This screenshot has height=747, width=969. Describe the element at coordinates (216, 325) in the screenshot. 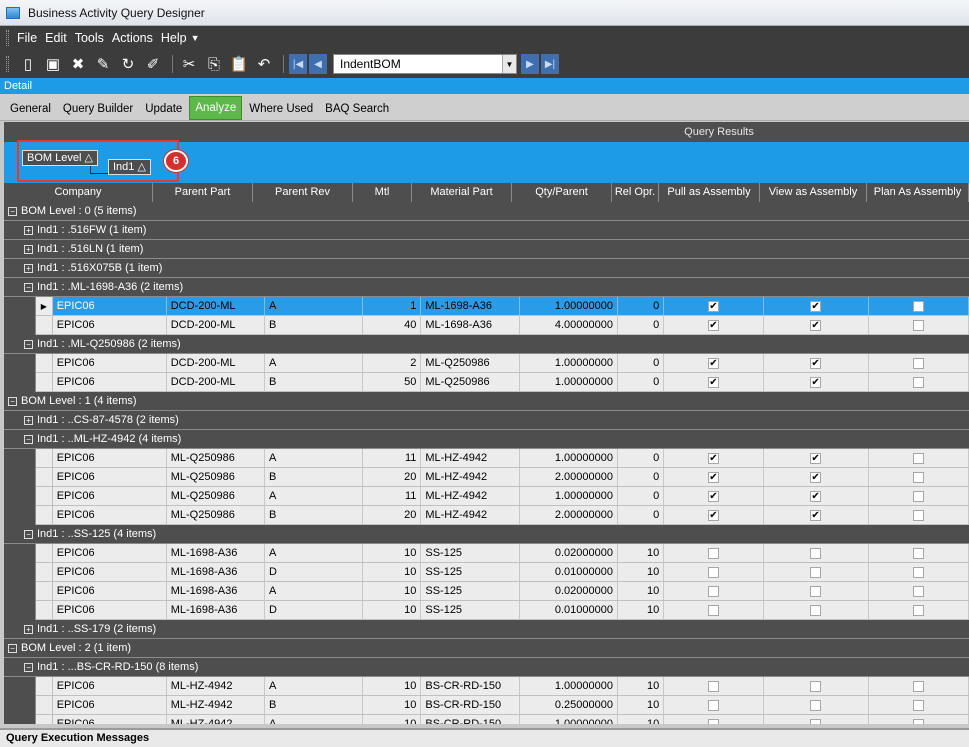

I see `cell-parent-part: DCD-200-ML` at that location.